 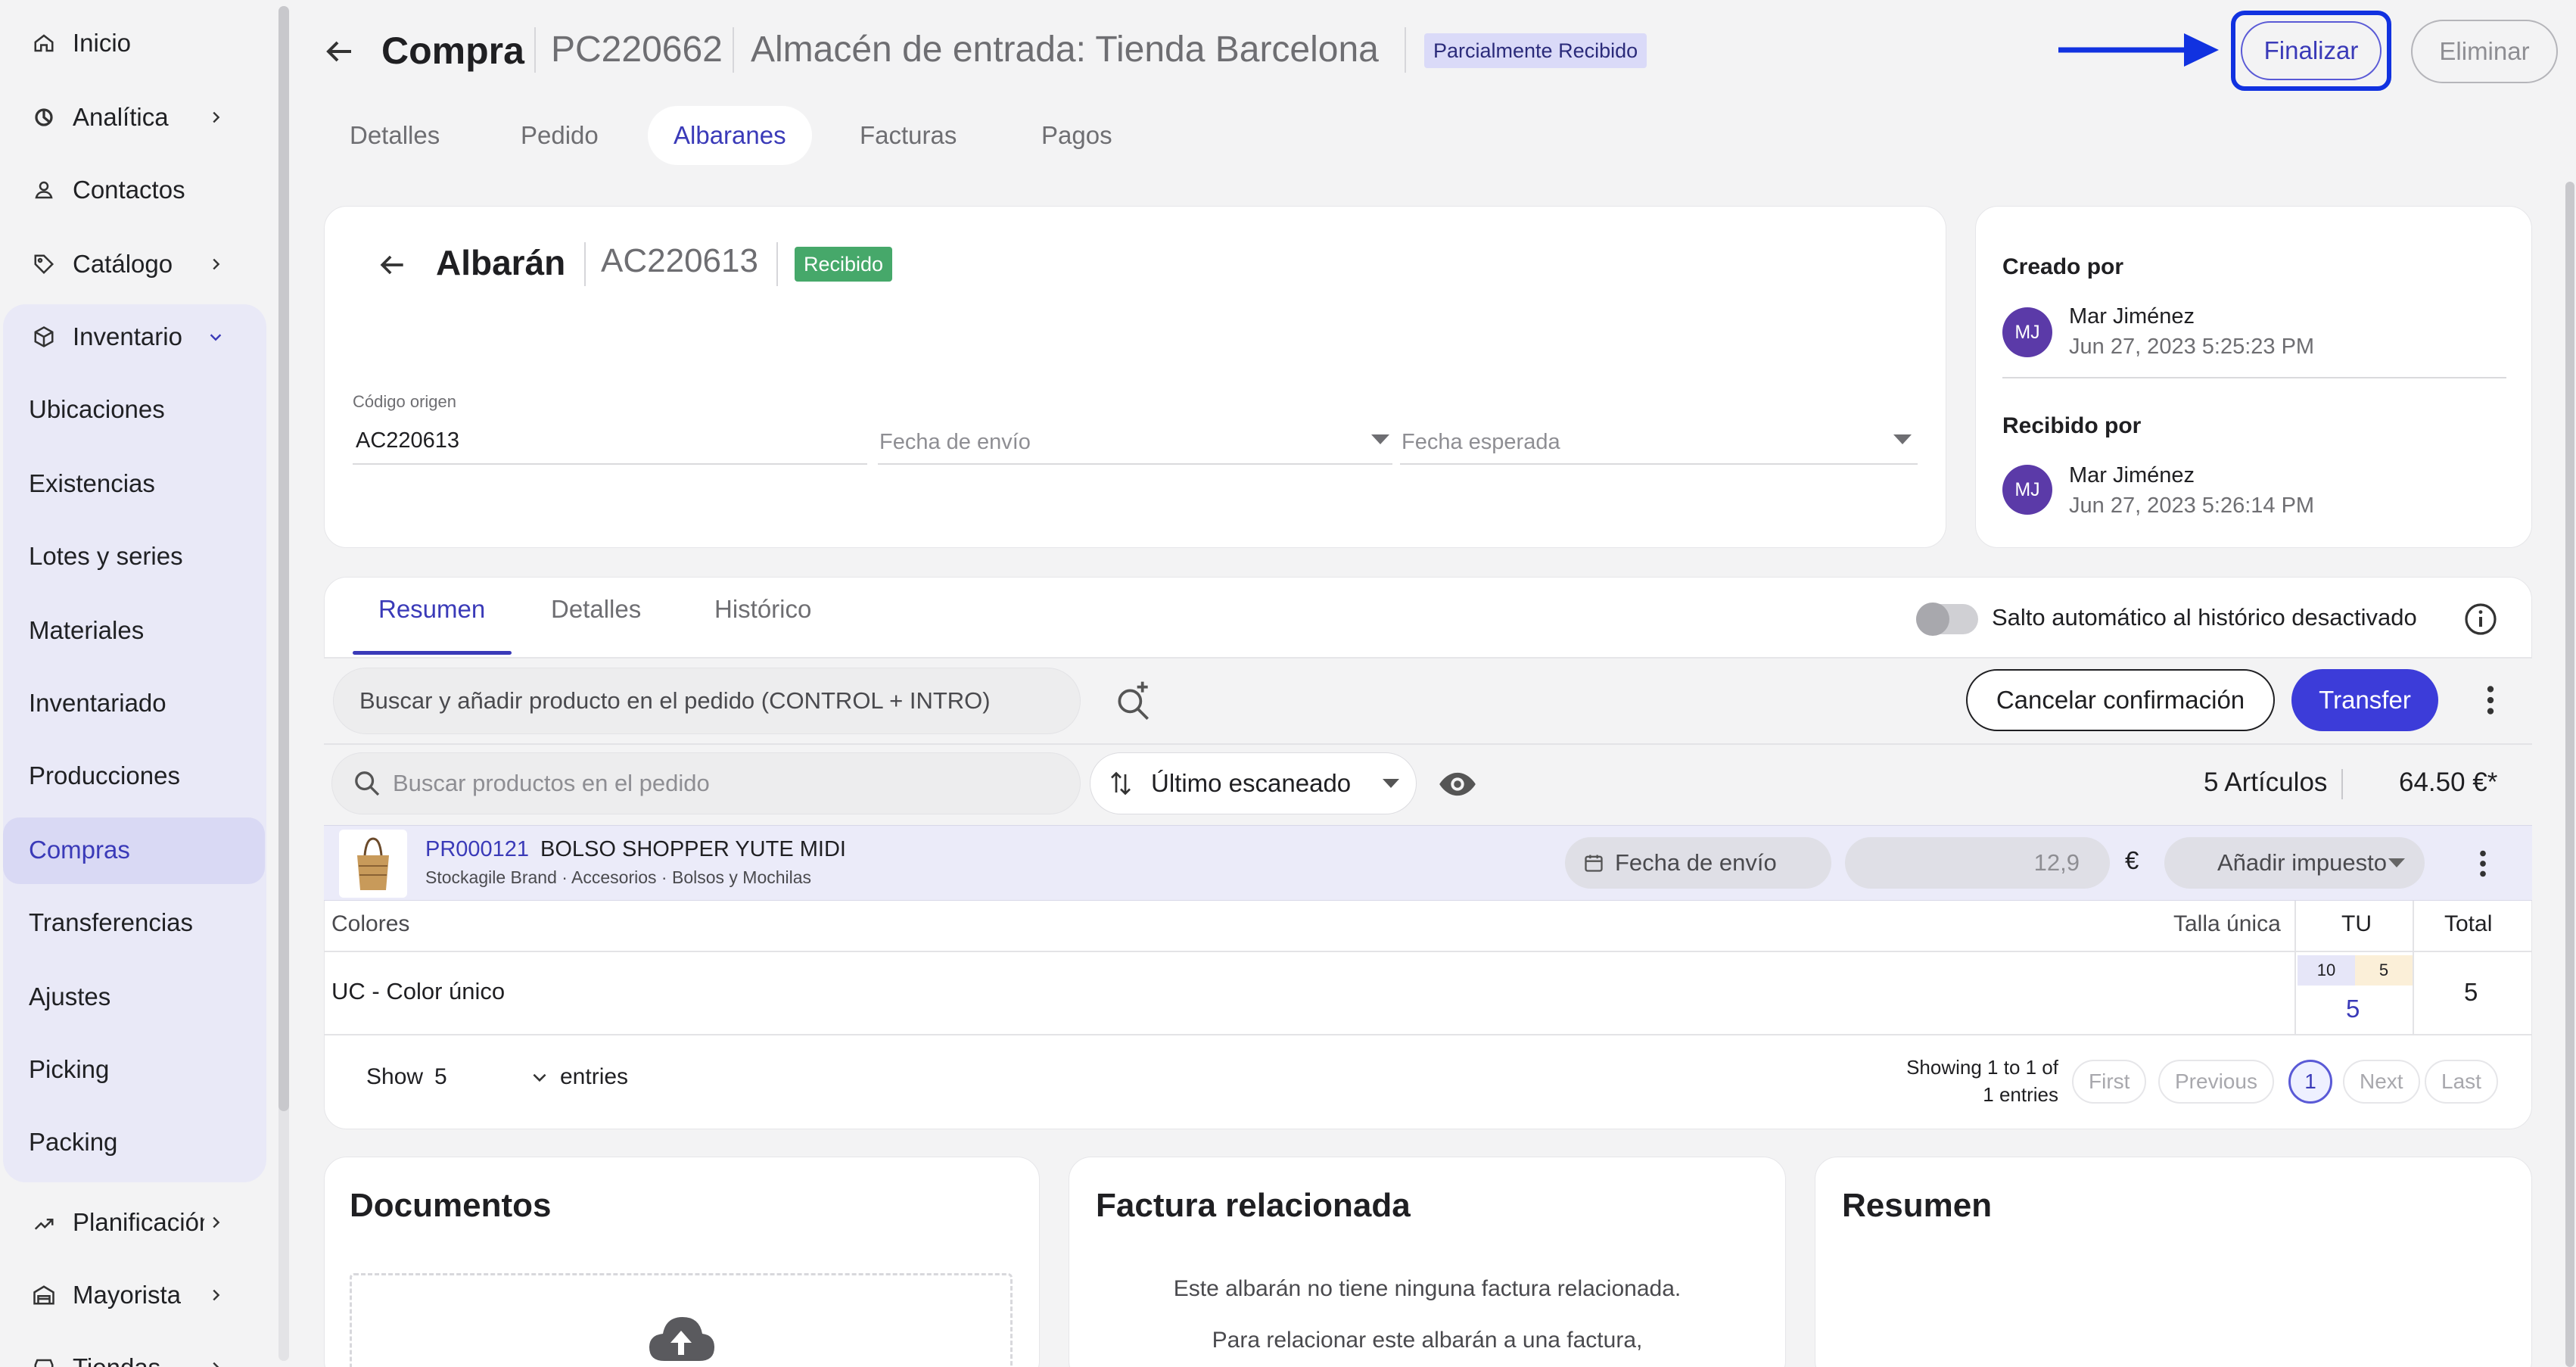 I want to click on sort-value: Último escaneado, so click(x=1251, y=783).